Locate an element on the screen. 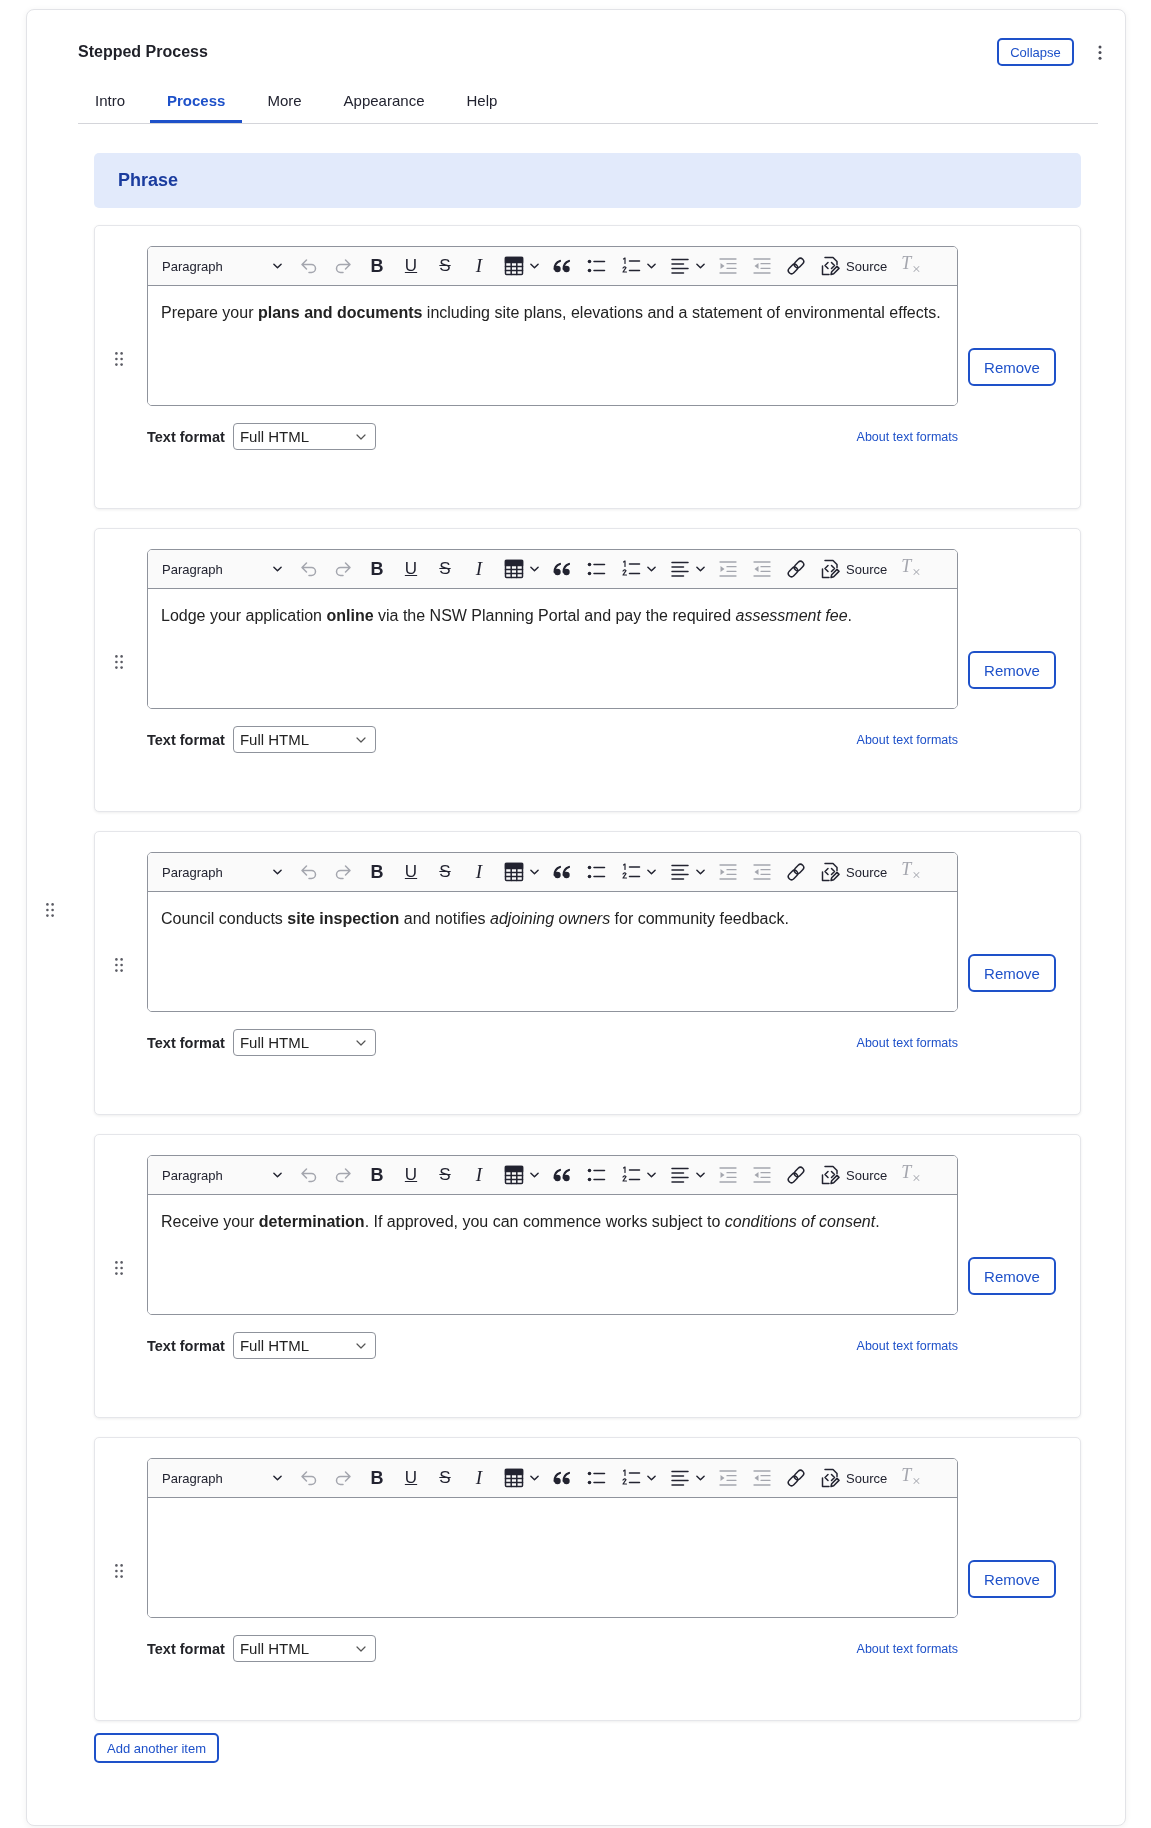 The width and height of the screenshot is (1151, 1828). tab: Process is located at coordinates (196, 100).